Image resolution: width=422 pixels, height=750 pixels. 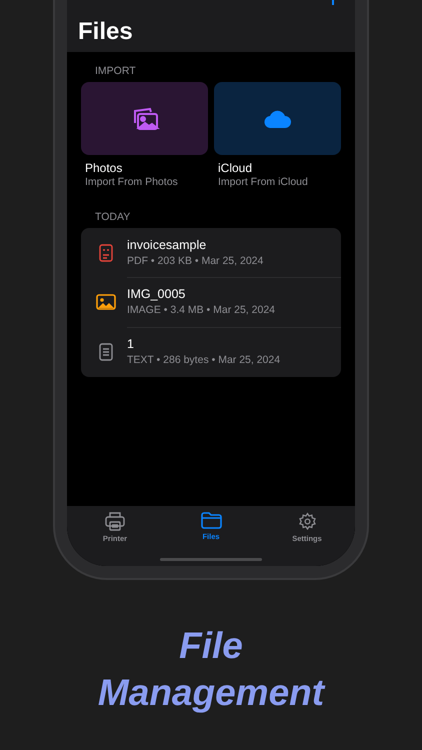 What do you see at coordinates (195, 260) in the screenshot?
I see `file-details: PDF • 203 KB • Mar 25, 2024` at bounding box center [195, 260].